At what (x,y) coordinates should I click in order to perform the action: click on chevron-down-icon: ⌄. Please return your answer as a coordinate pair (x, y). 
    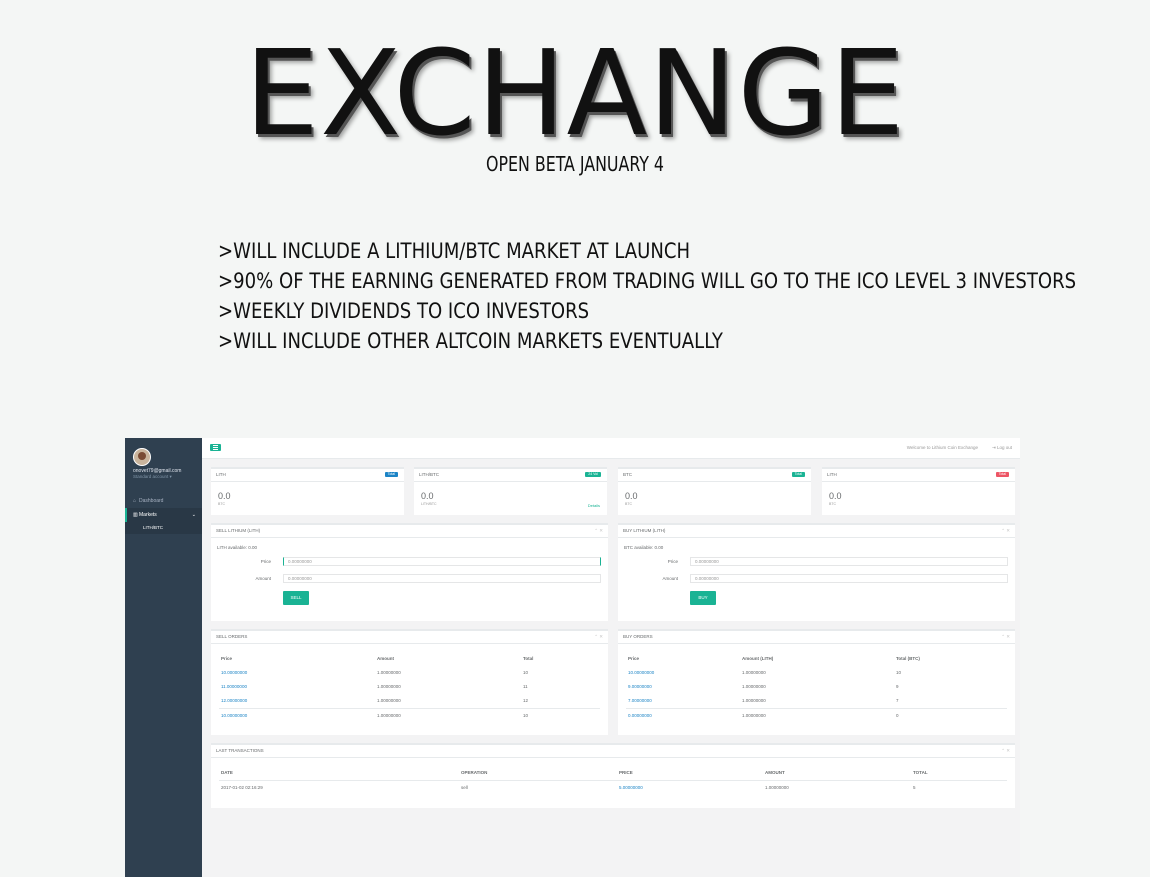
    Looking at the image, I should click on (193, 515).